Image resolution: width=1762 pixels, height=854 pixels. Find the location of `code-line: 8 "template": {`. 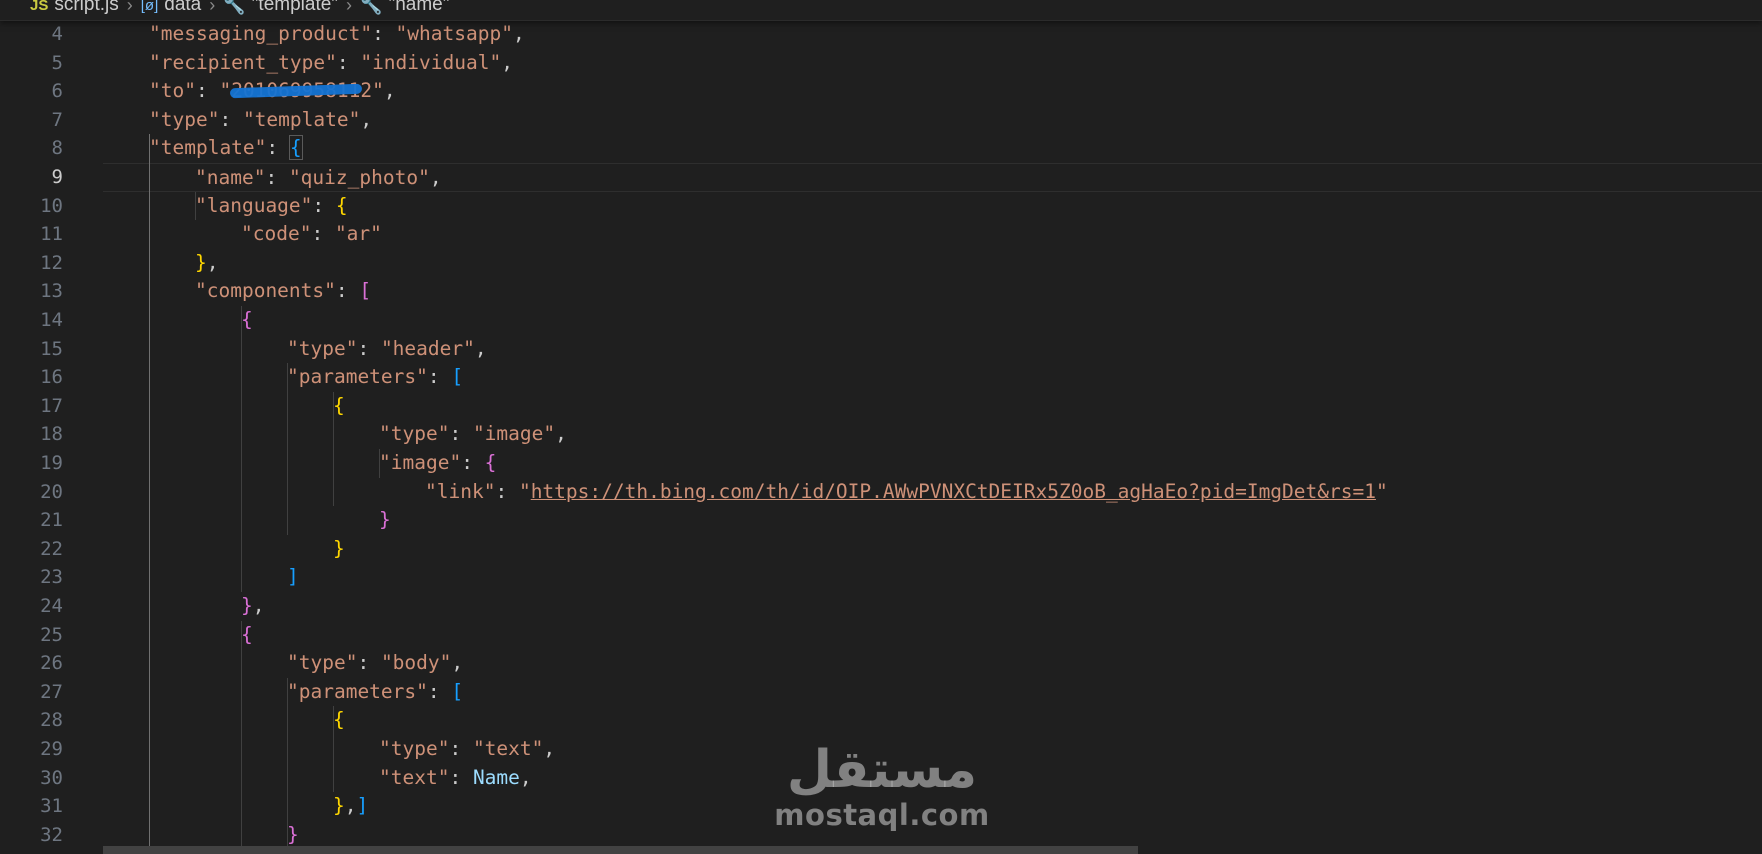

code-line: 8 "template": { is located at coordinates (881, 148).